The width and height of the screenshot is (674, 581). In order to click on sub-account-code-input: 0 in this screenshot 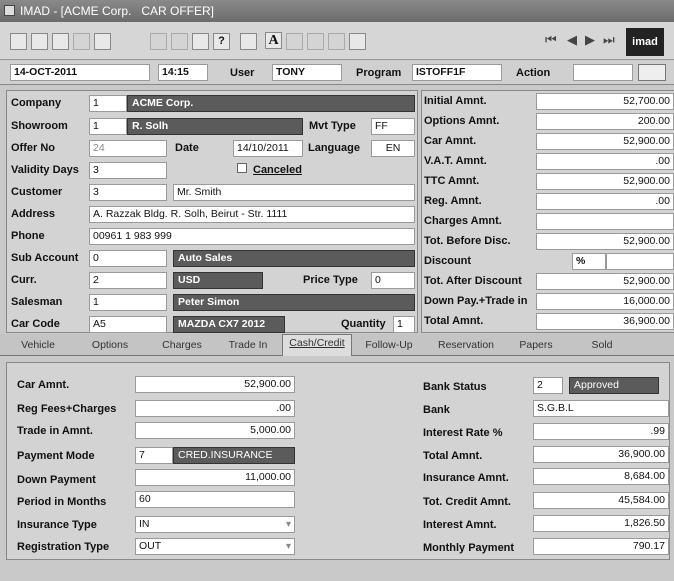, I will do `click(128, 258)`.